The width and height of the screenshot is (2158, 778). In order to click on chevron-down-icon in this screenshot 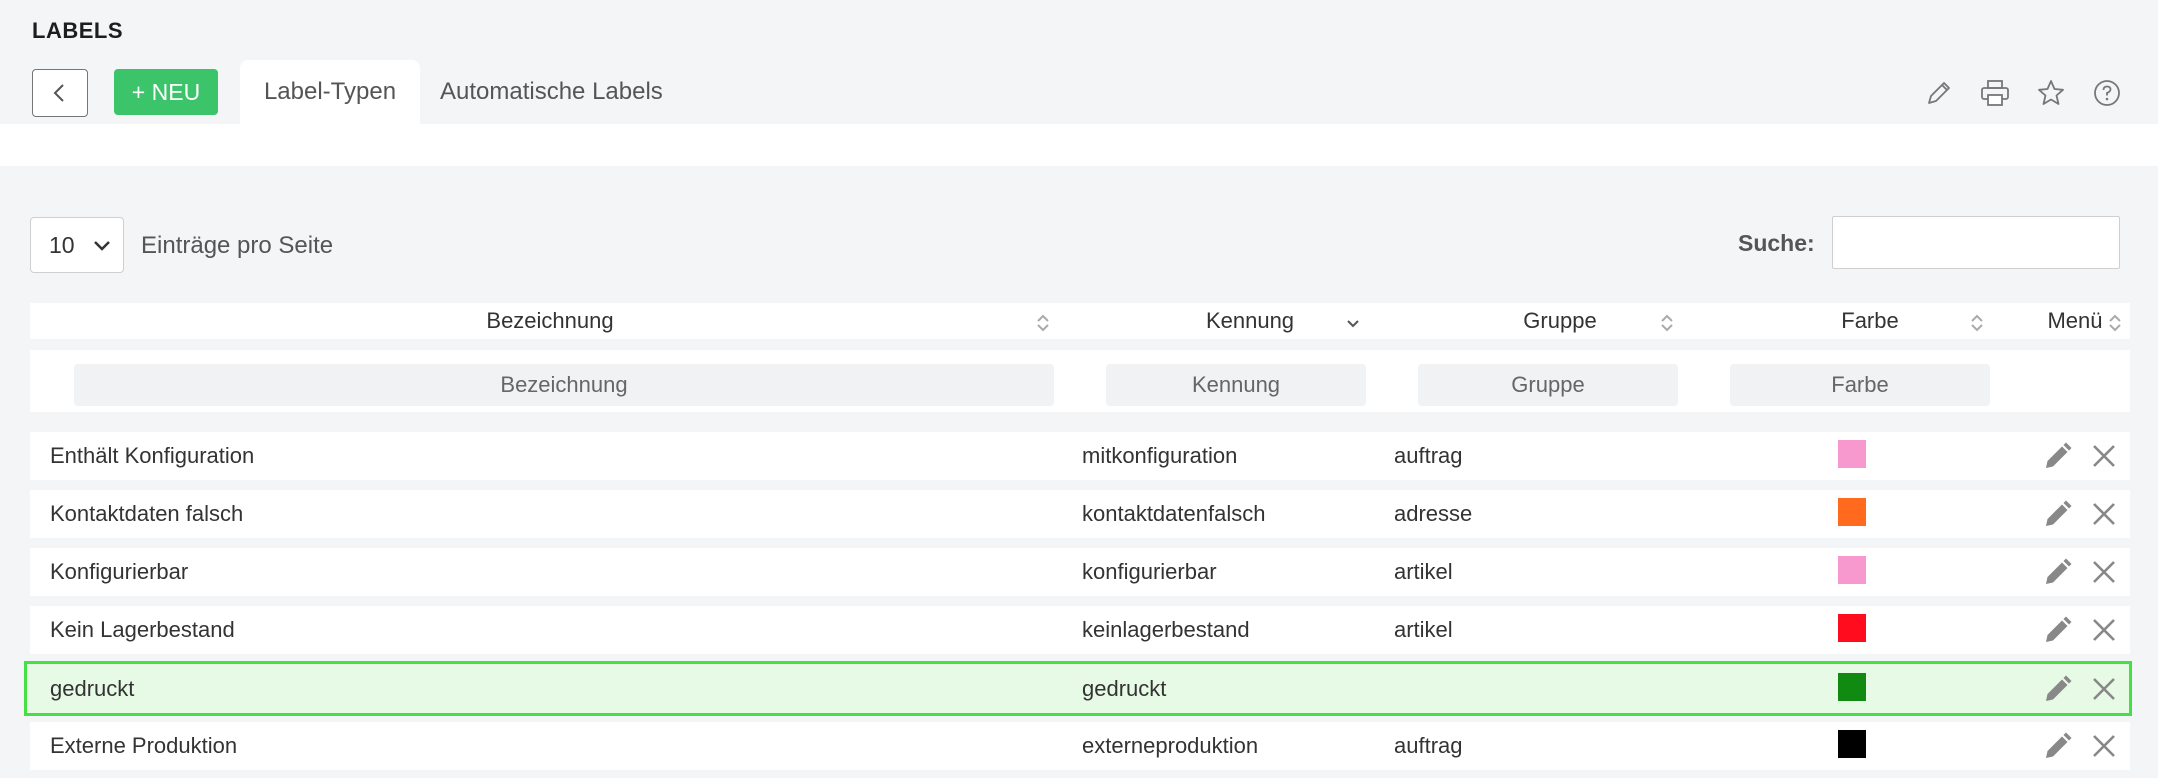, I will do `click(102, 246)`.